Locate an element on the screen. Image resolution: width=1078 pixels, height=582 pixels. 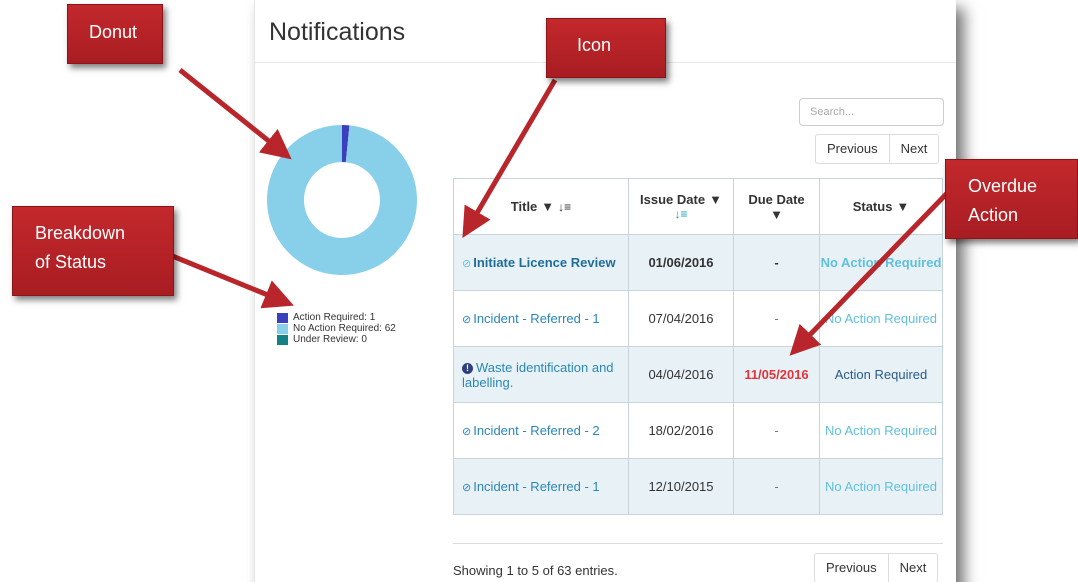
callout-label: Donut is located at coordinates (113, 32).